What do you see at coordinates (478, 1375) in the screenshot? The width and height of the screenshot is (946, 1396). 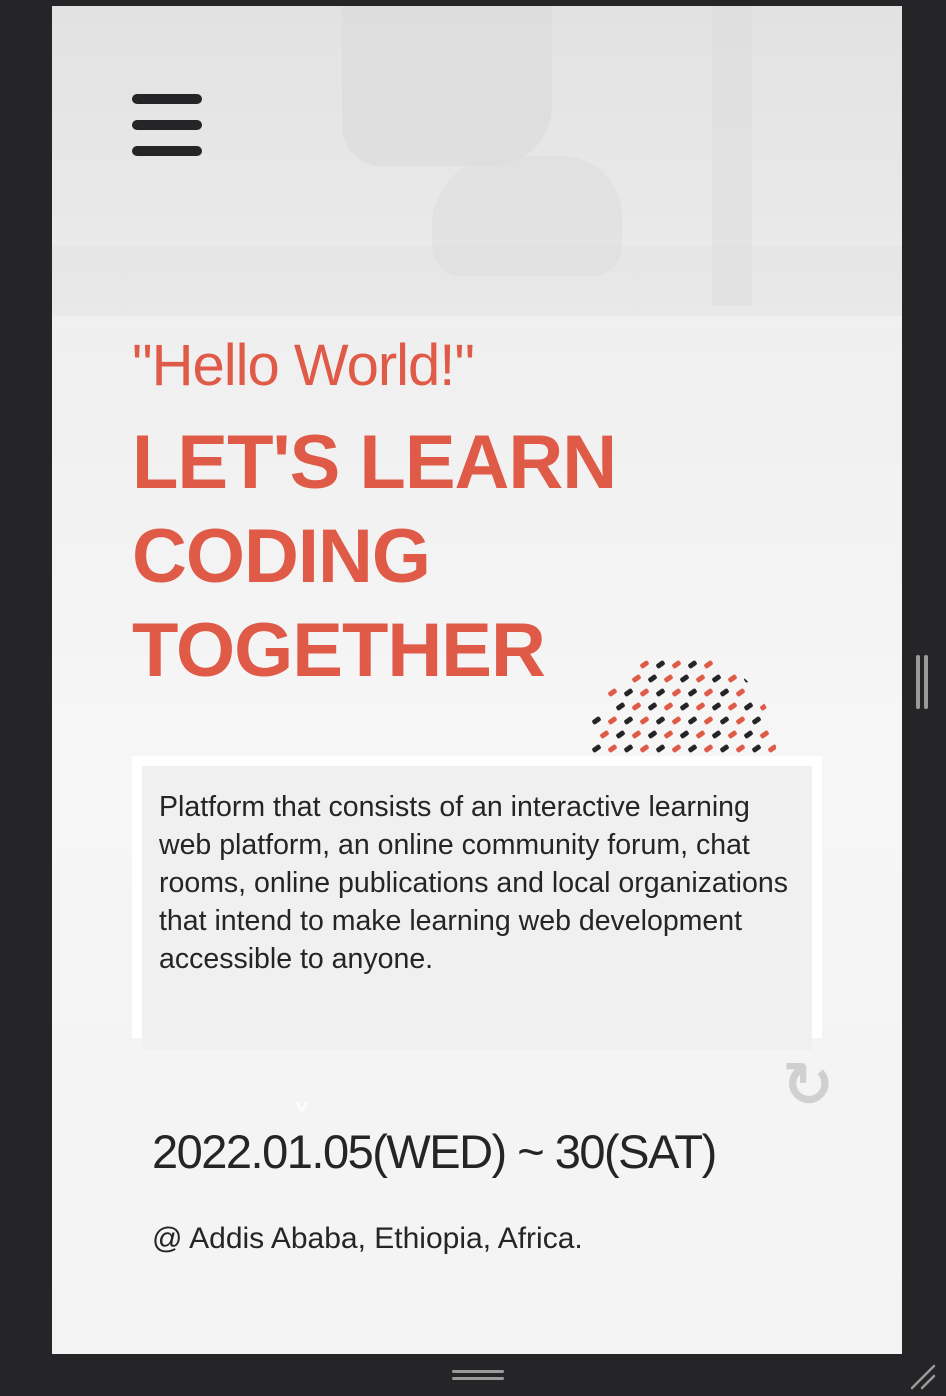 I see `bottom-resize-handle` at bounding box center [478, 1375].